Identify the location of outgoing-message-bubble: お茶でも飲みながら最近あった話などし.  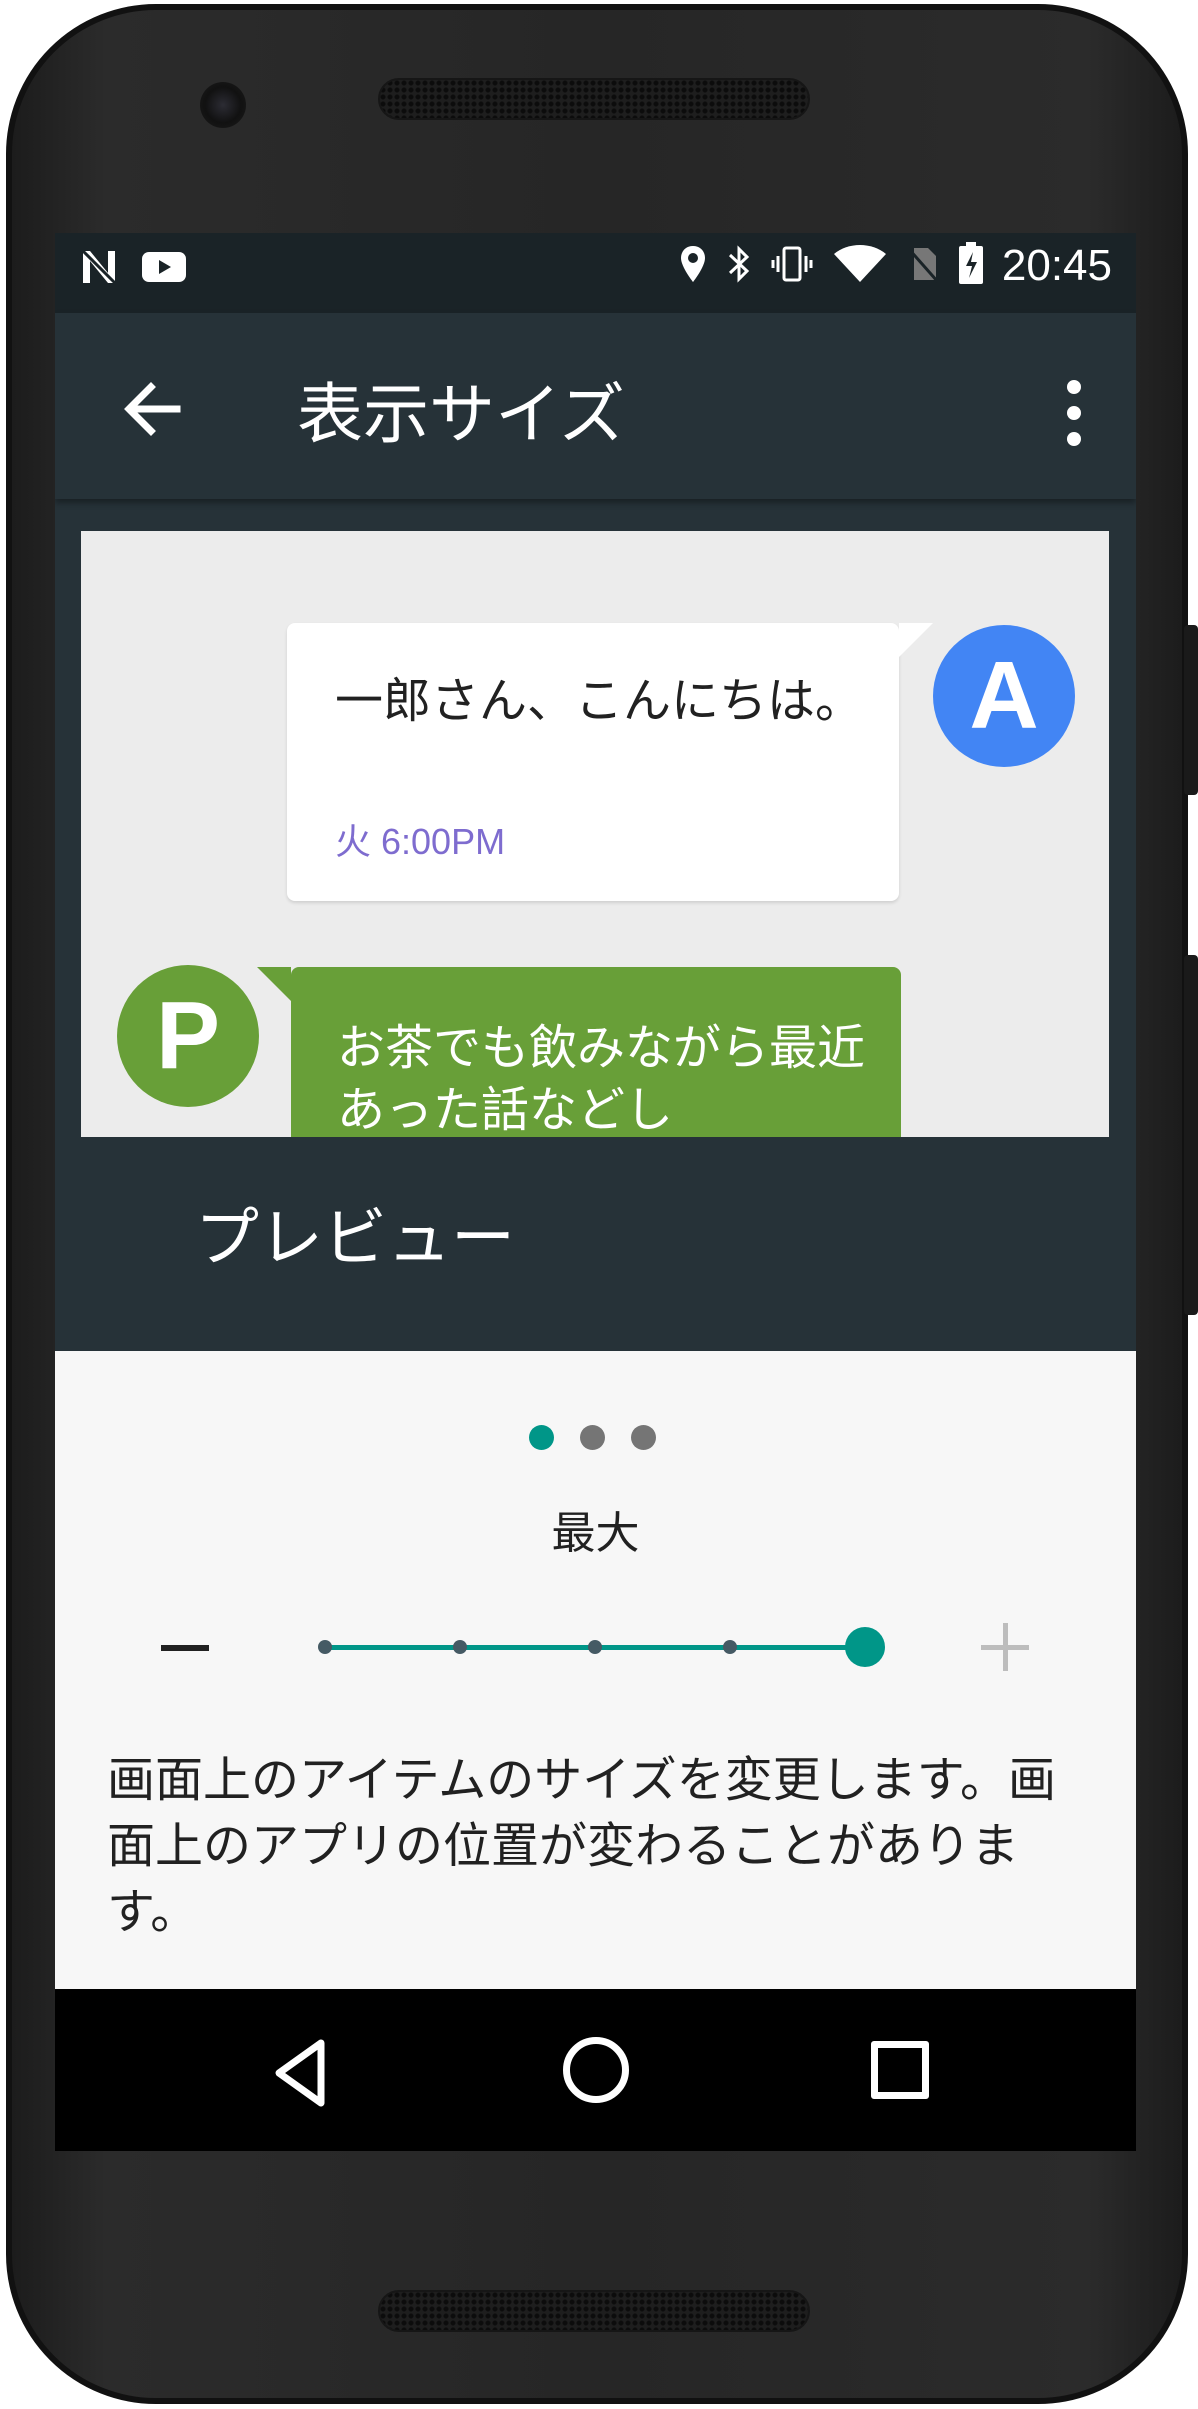
(579, 1052).